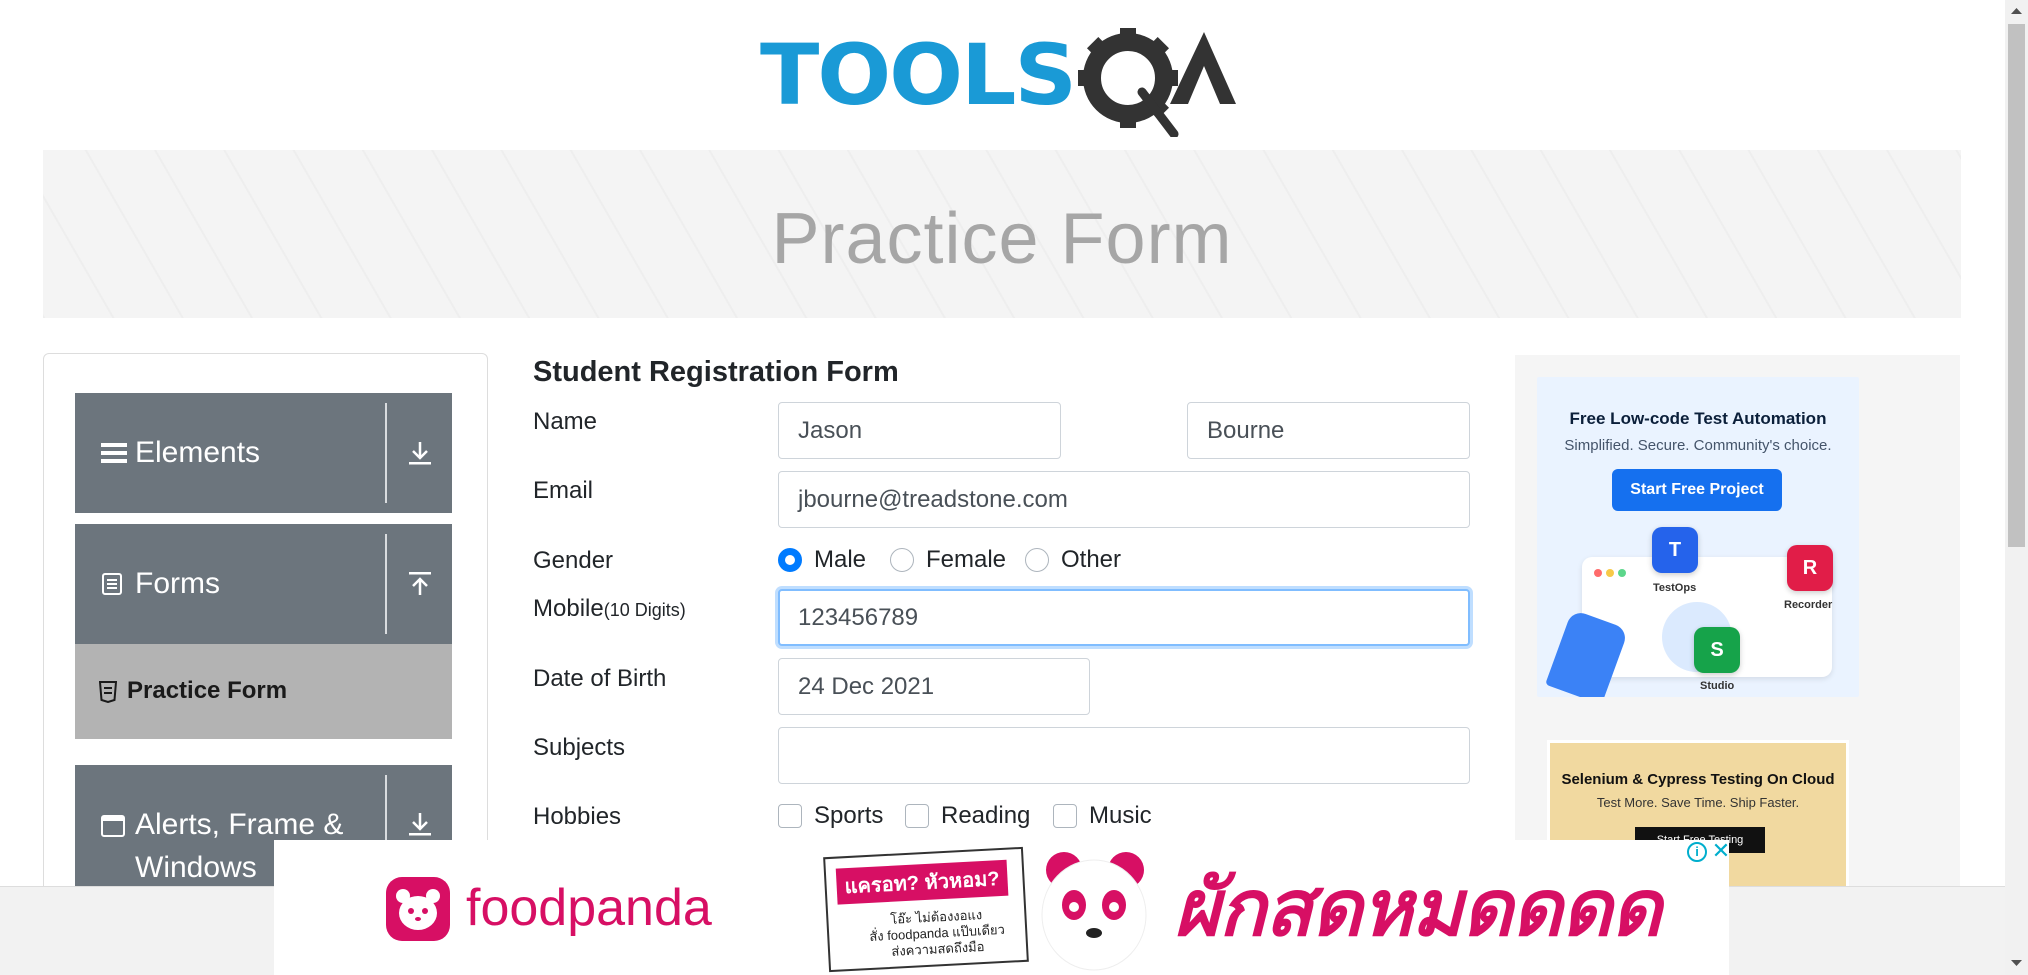  Describe the element at coordinates (2016, 11) in the screenshot. I see `scroll-up-arrow-icon` at that location.